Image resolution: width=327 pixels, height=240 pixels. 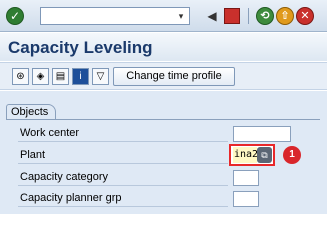 I want to click on back-icon: ◀, so click(x=212, y=16).